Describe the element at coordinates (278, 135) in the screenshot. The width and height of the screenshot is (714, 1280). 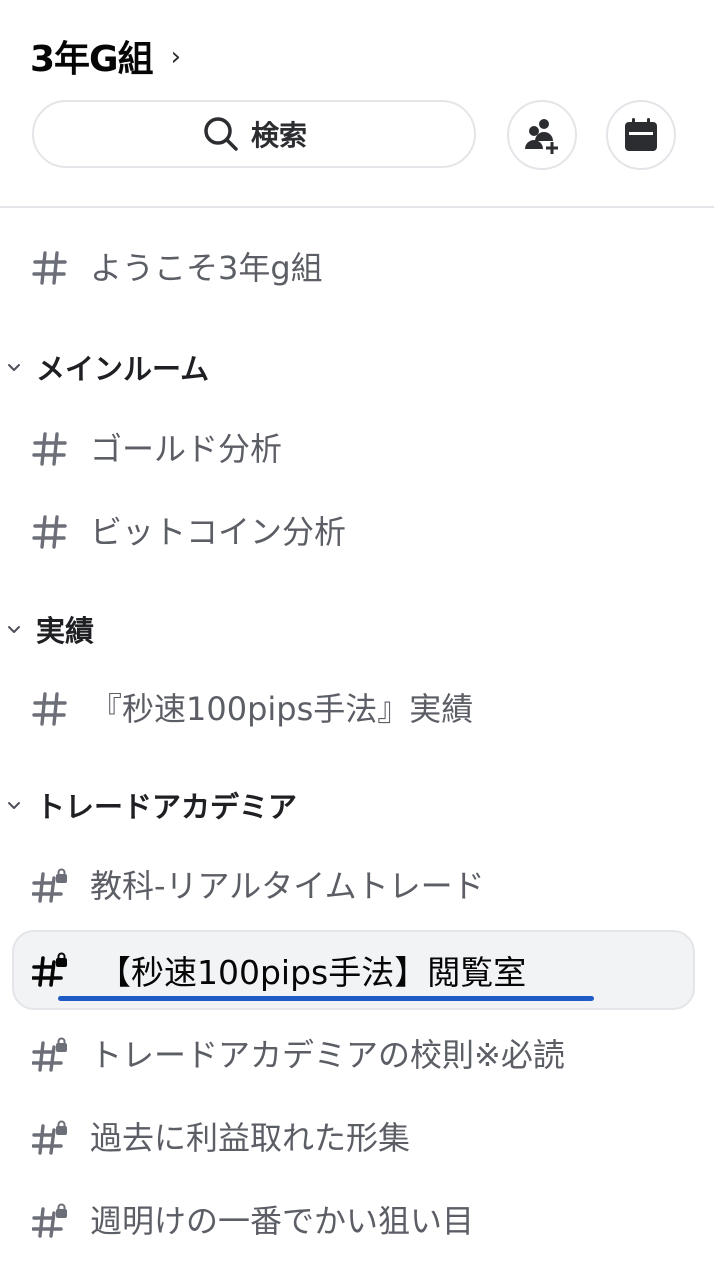
I see `search-label: 検索` at that location.